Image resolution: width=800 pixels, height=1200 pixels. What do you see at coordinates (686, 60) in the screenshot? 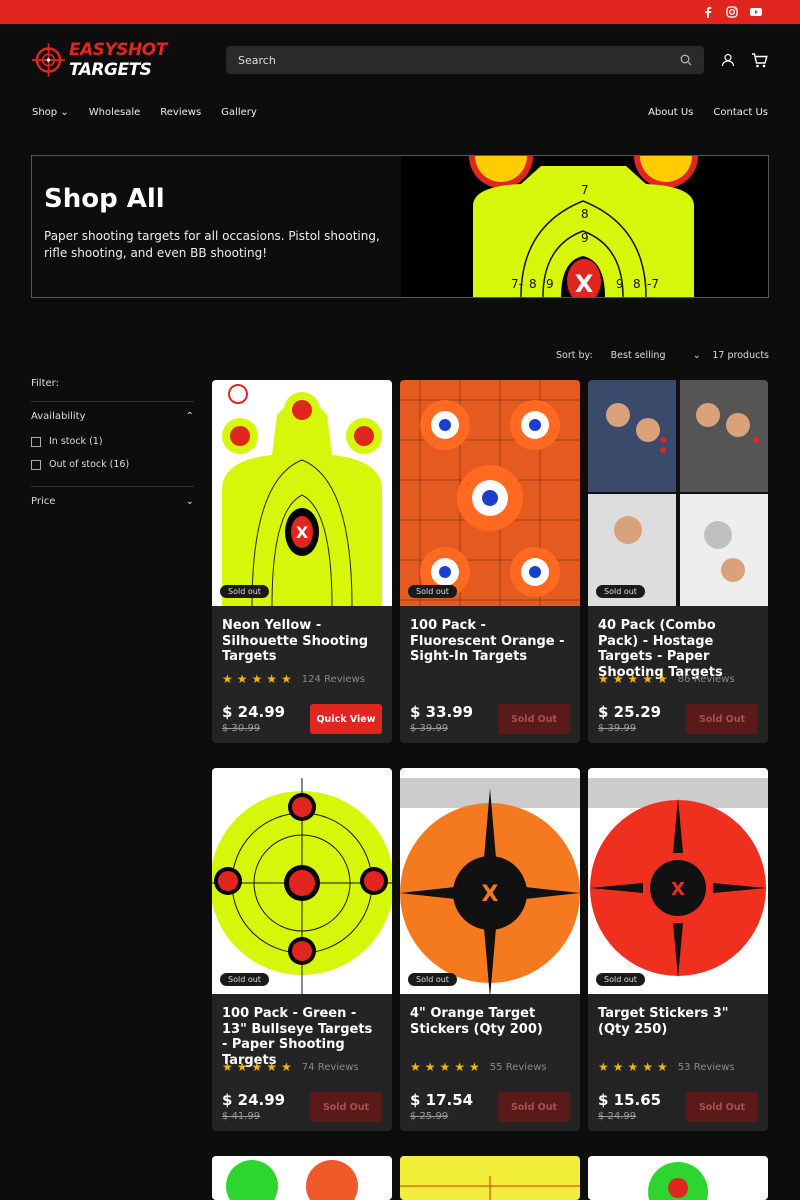
I see `search-icon` at bounding box center [686, 60].